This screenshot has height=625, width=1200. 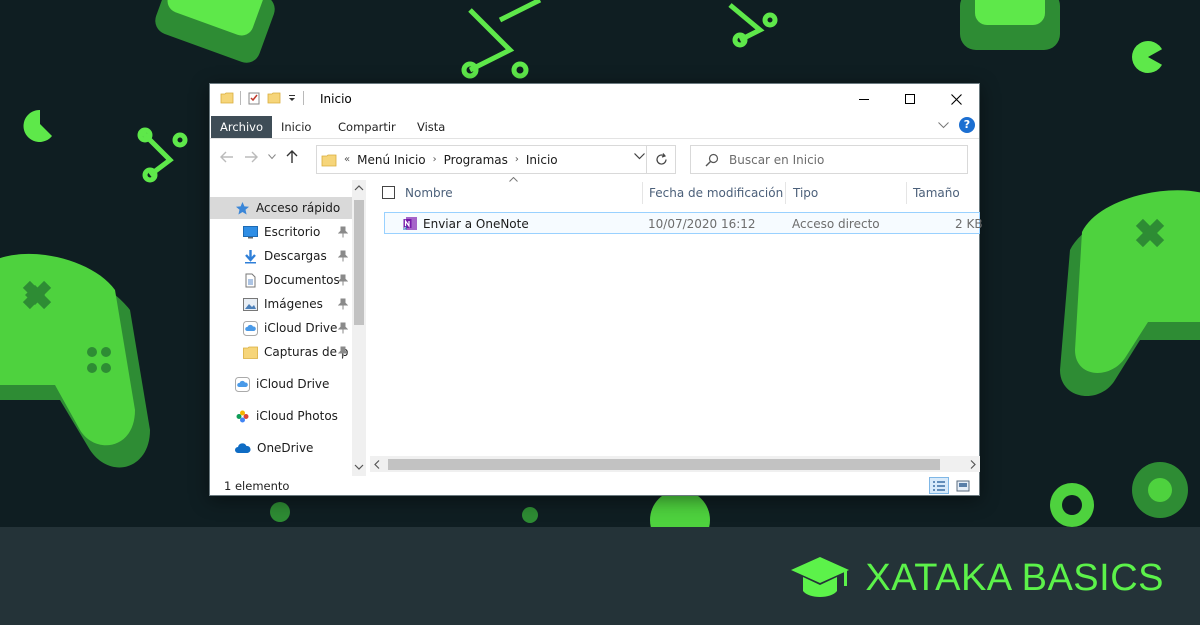 What do you see at coordinates (969, 224) in the screenshot?
I see `file-size: 2 KB` at bounding box center [969, 224].